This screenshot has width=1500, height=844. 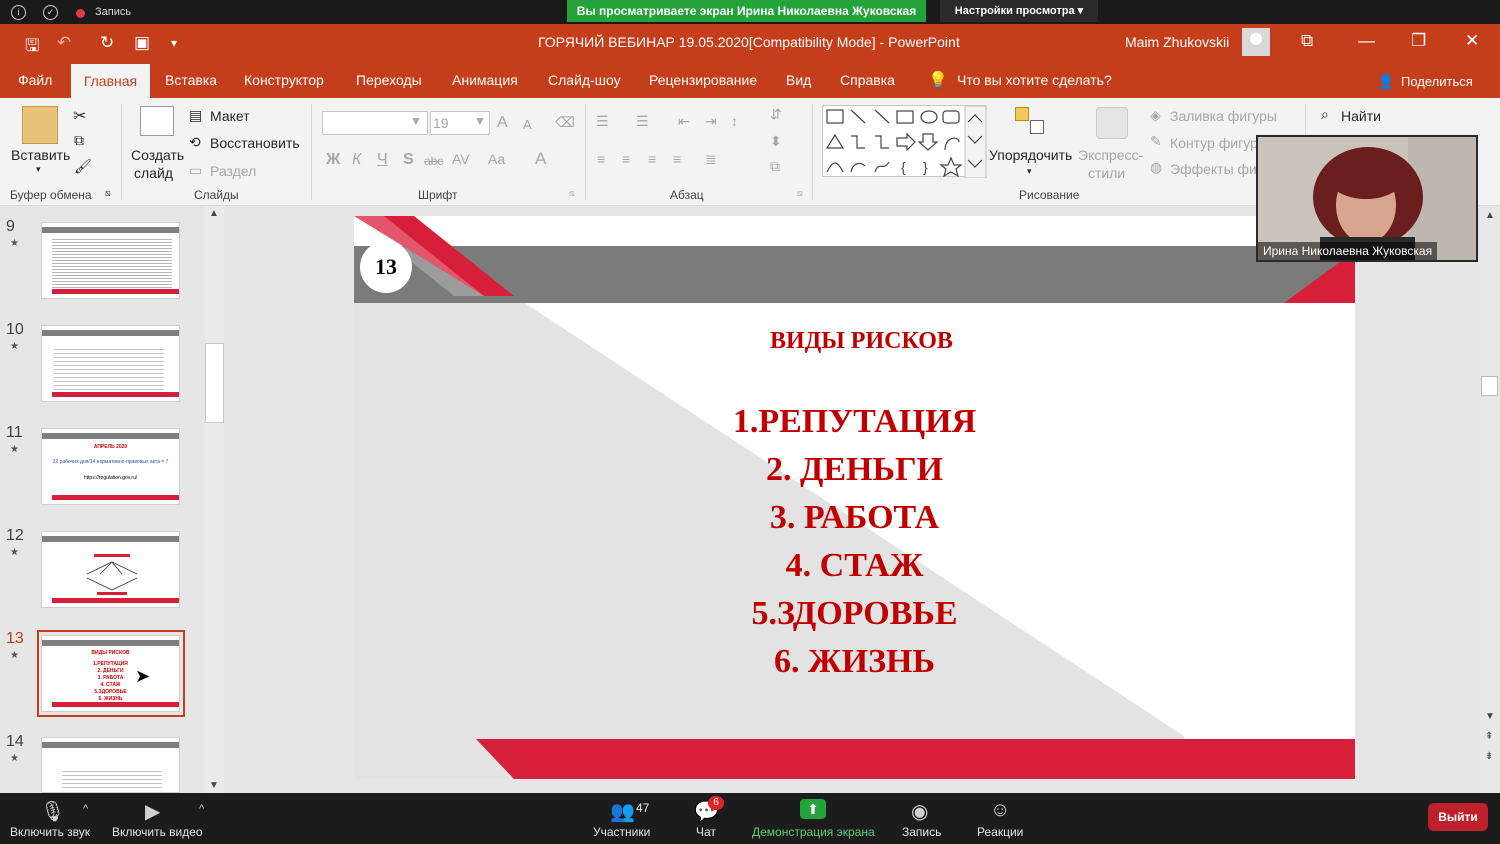 What do you see at coordinates (1156, 167) in the screenshot?
I see `shape-effects-icon: ◍` at bounding box center [1156, 167].